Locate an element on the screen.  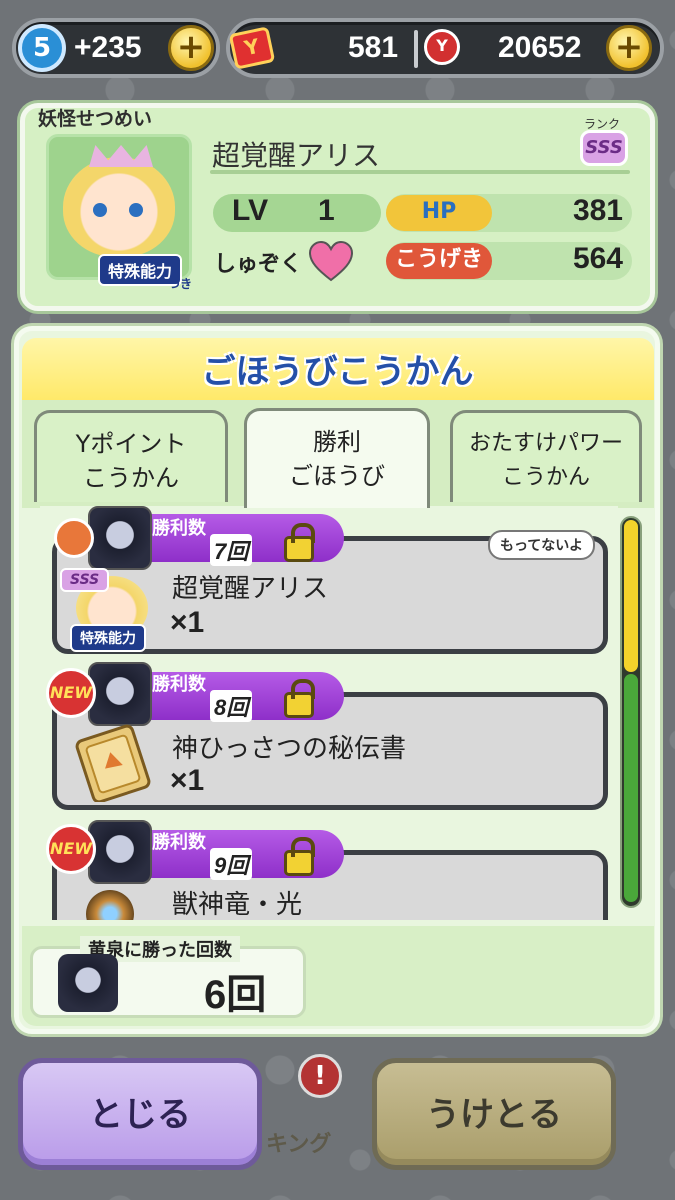
rank-value: SSS is located at coordinates (604, 147).